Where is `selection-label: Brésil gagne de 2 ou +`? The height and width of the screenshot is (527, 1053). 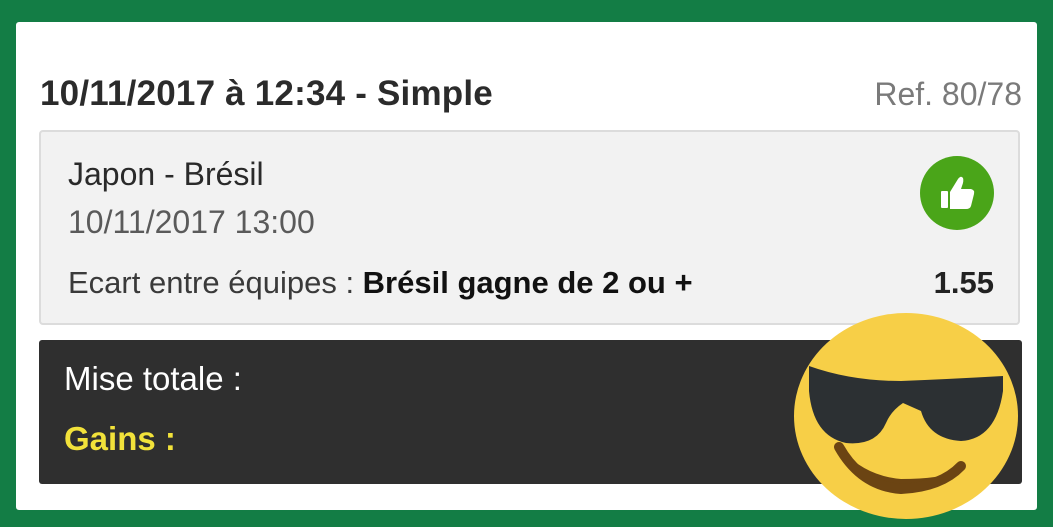 selection-label: Brésil gagne de 2 ou + is located at coordinates (527, 282).